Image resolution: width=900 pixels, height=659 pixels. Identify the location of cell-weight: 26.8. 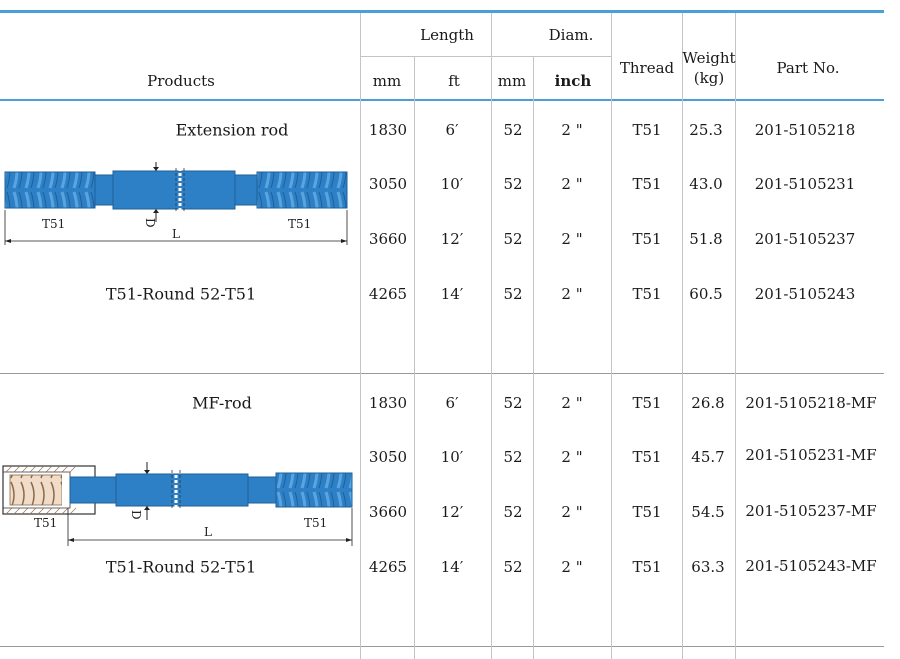
(708, 403).